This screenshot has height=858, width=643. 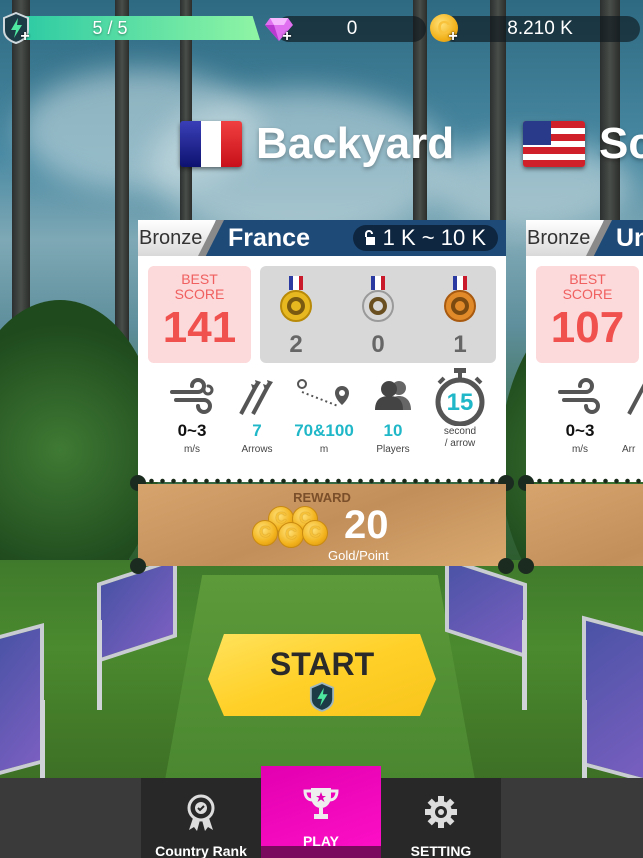 I want to click on gear-icon, so click(x=441, y=812).